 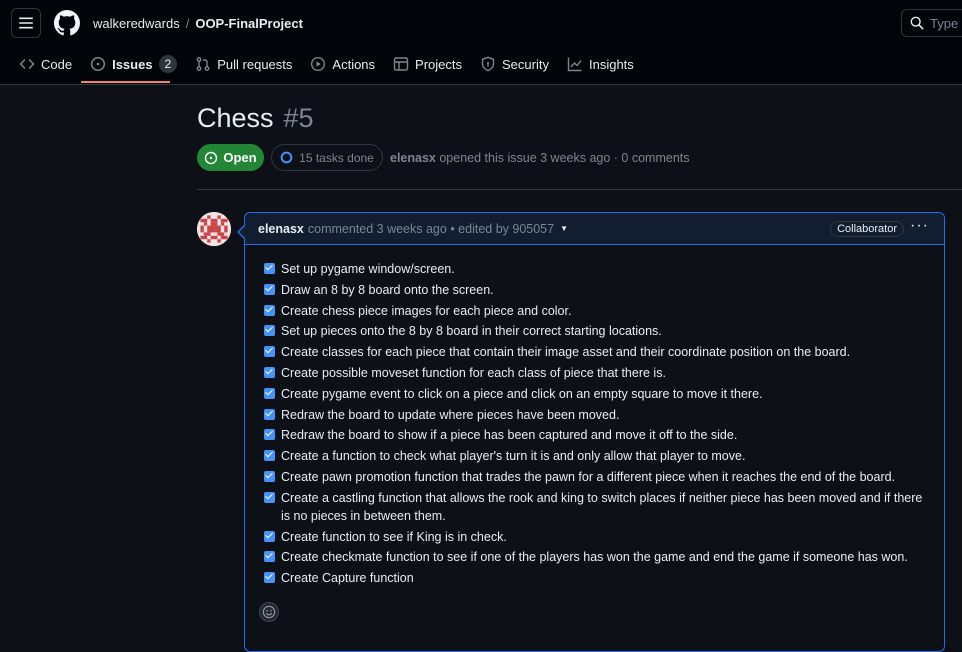 I want to click on menu-button, so click(x=26, y=23).